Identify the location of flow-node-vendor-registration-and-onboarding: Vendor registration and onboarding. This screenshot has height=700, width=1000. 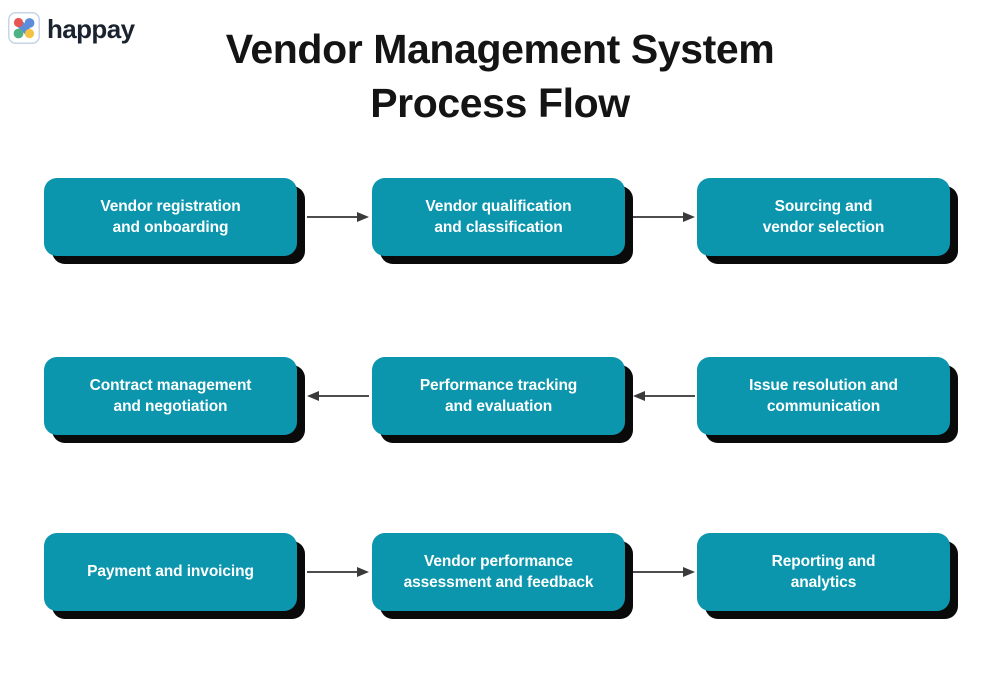
(170, 217).